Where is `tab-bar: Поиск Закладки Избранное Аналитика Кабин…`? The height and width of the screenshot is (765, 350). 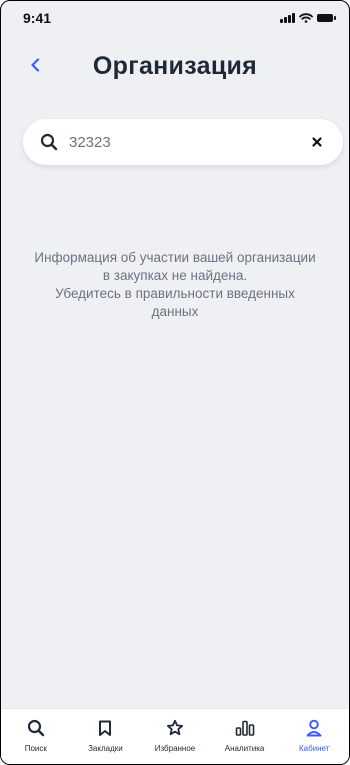
tab-bar: Поиск Закладки Избранное Аналитика Кабин… is located at coordinates (175, 736).